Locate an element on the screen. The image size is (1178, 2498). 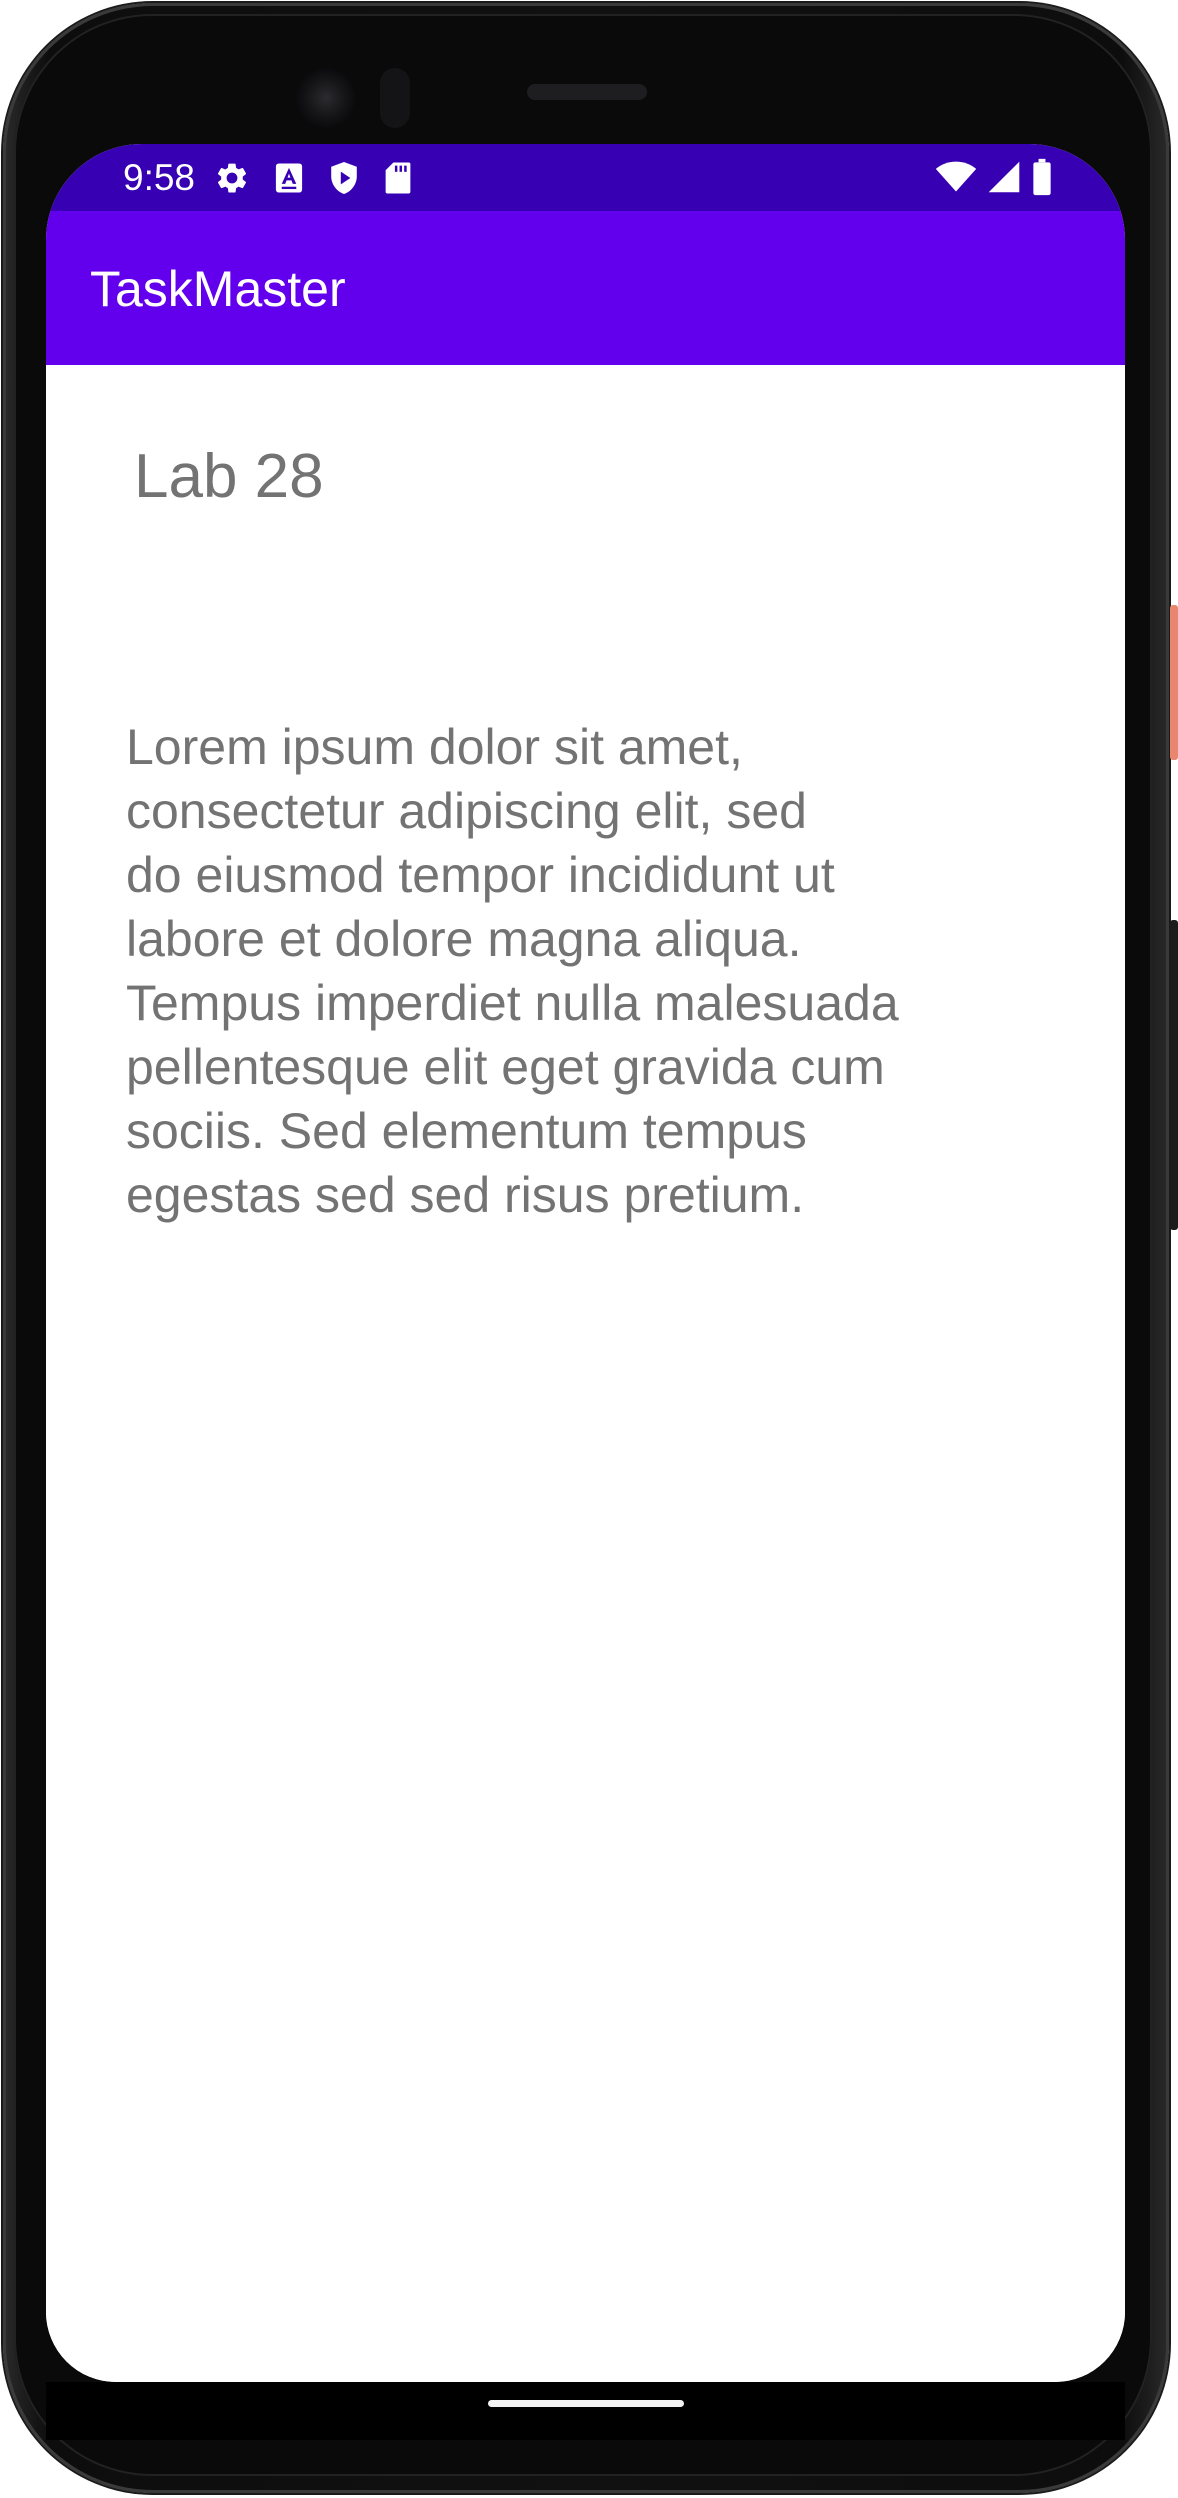
status-time: 9:58 is located at coordinates (159, 177).